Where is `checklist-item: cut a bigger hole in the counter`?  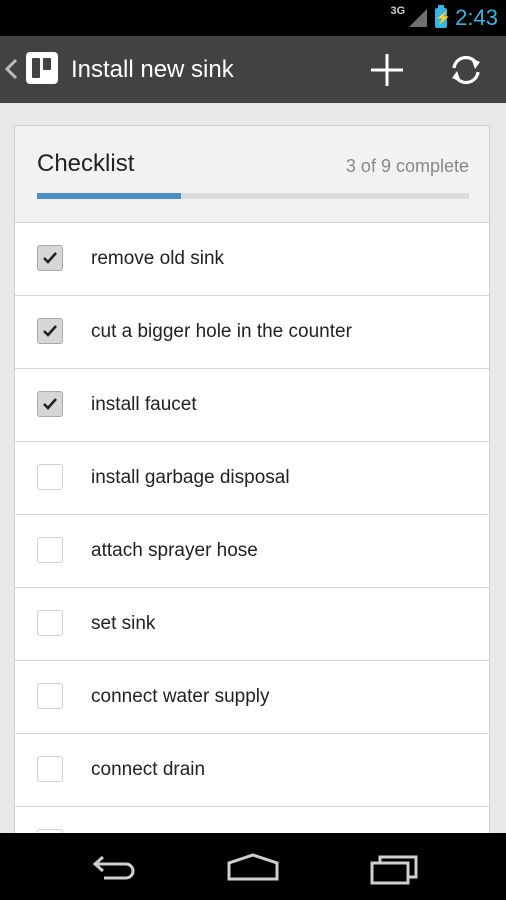 checklist-item: cut a bigger hole in the counter is located at coordinates (252, 332).